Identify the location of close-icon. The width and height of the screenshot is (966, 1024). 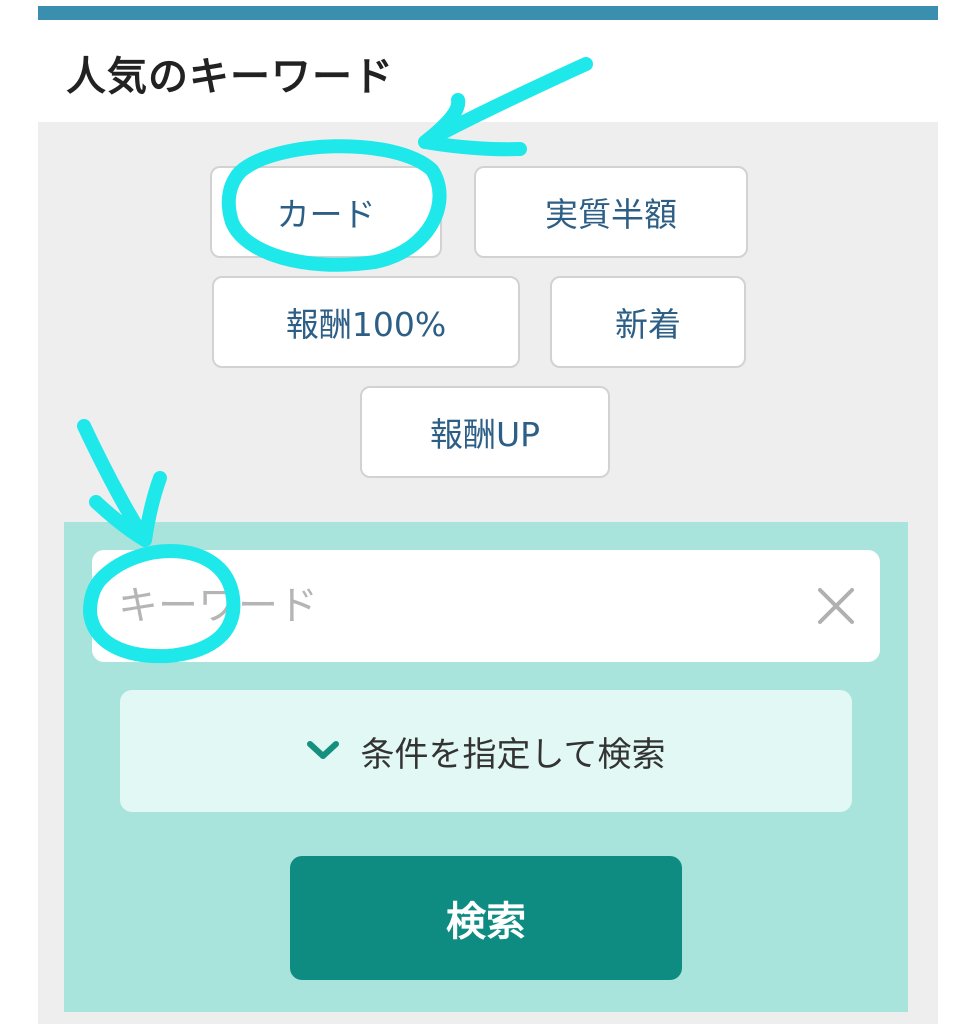
(836, 606).